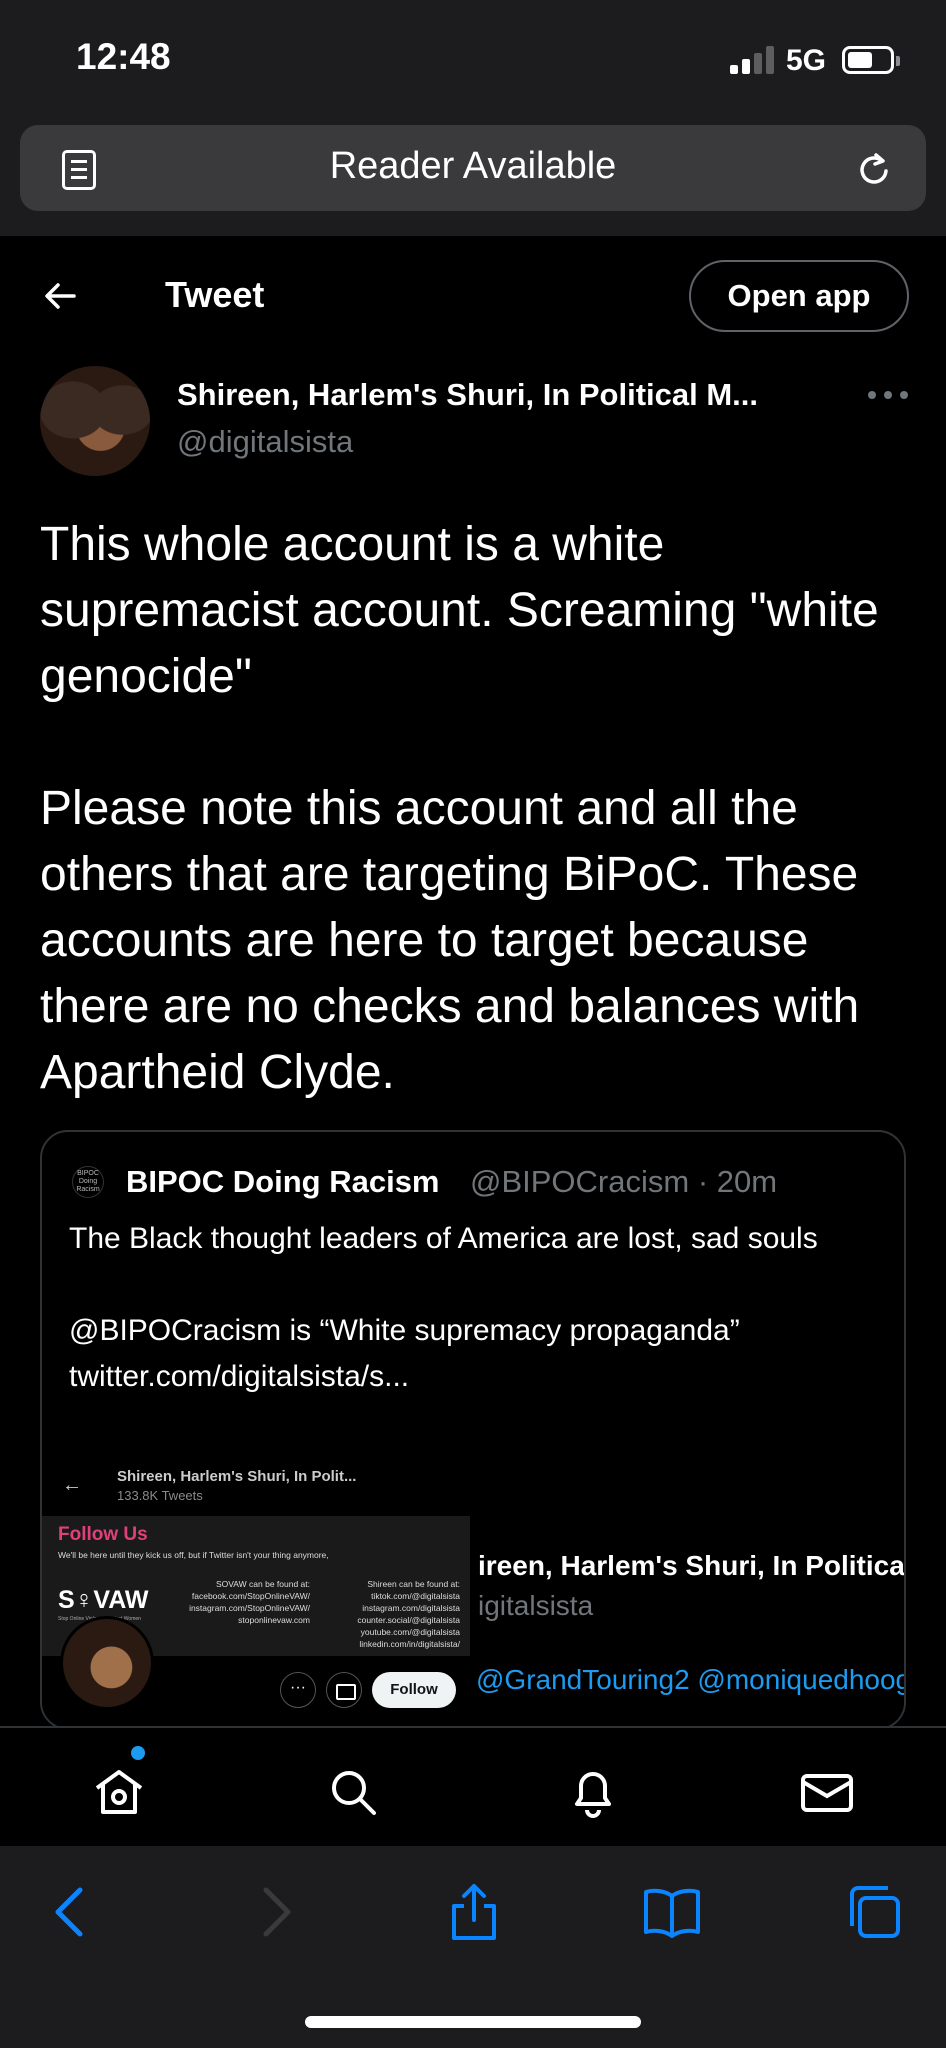 This screenshot has height=2048, width=946. I want to click on status-time: 12:48, so click(123, 56).